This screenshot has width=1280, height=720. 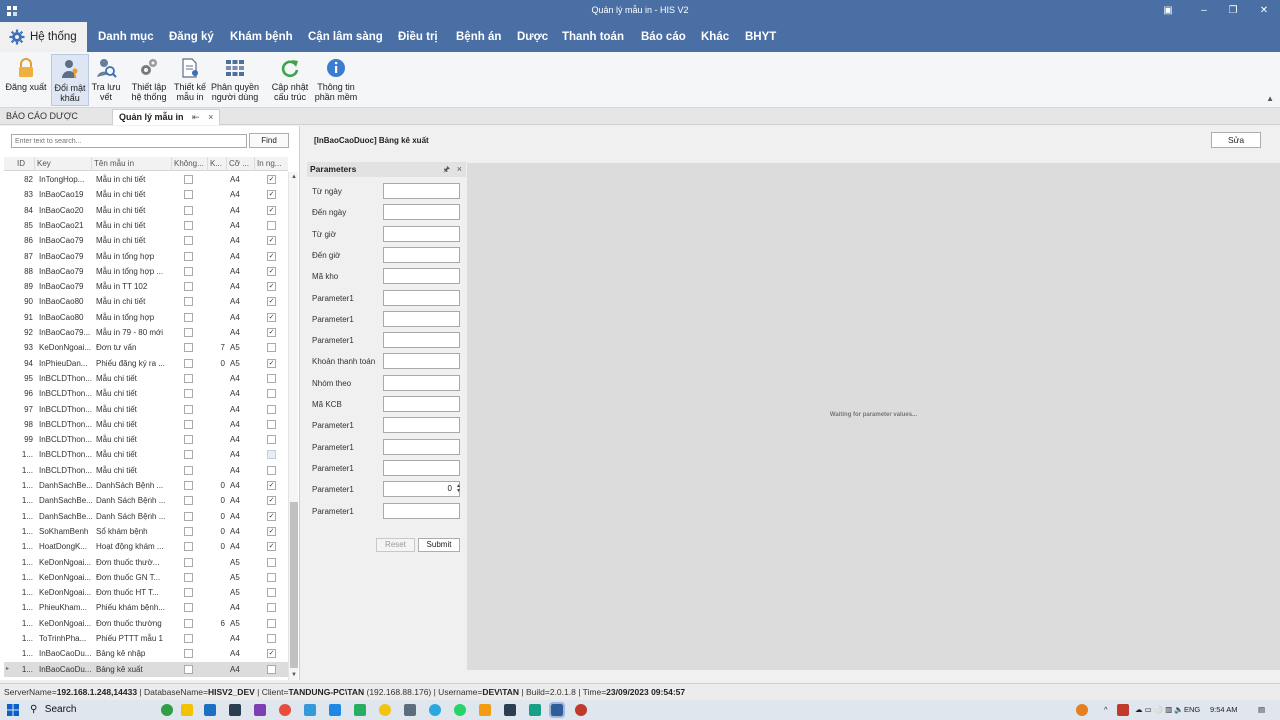 I want to click on table-row: 88 InBaoCao79 Mẫu in tổng hợp ... A4 ✓, so click(x=146, y=271).